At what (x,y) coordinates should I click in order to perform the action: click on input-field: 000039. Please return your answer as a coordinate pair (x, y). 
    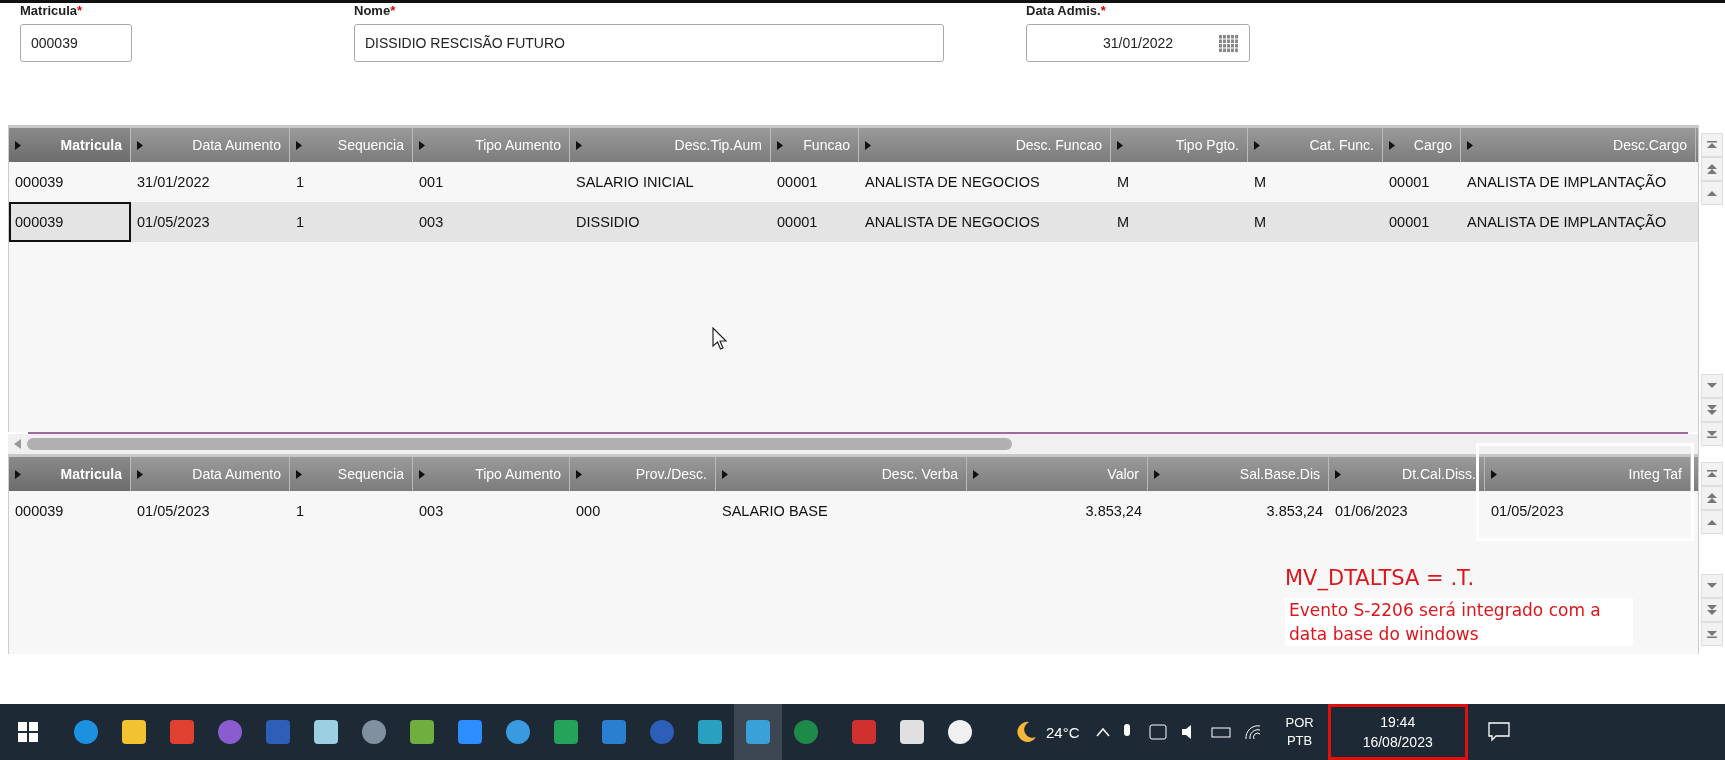
    Looking at the image, I should click on (76, 43).